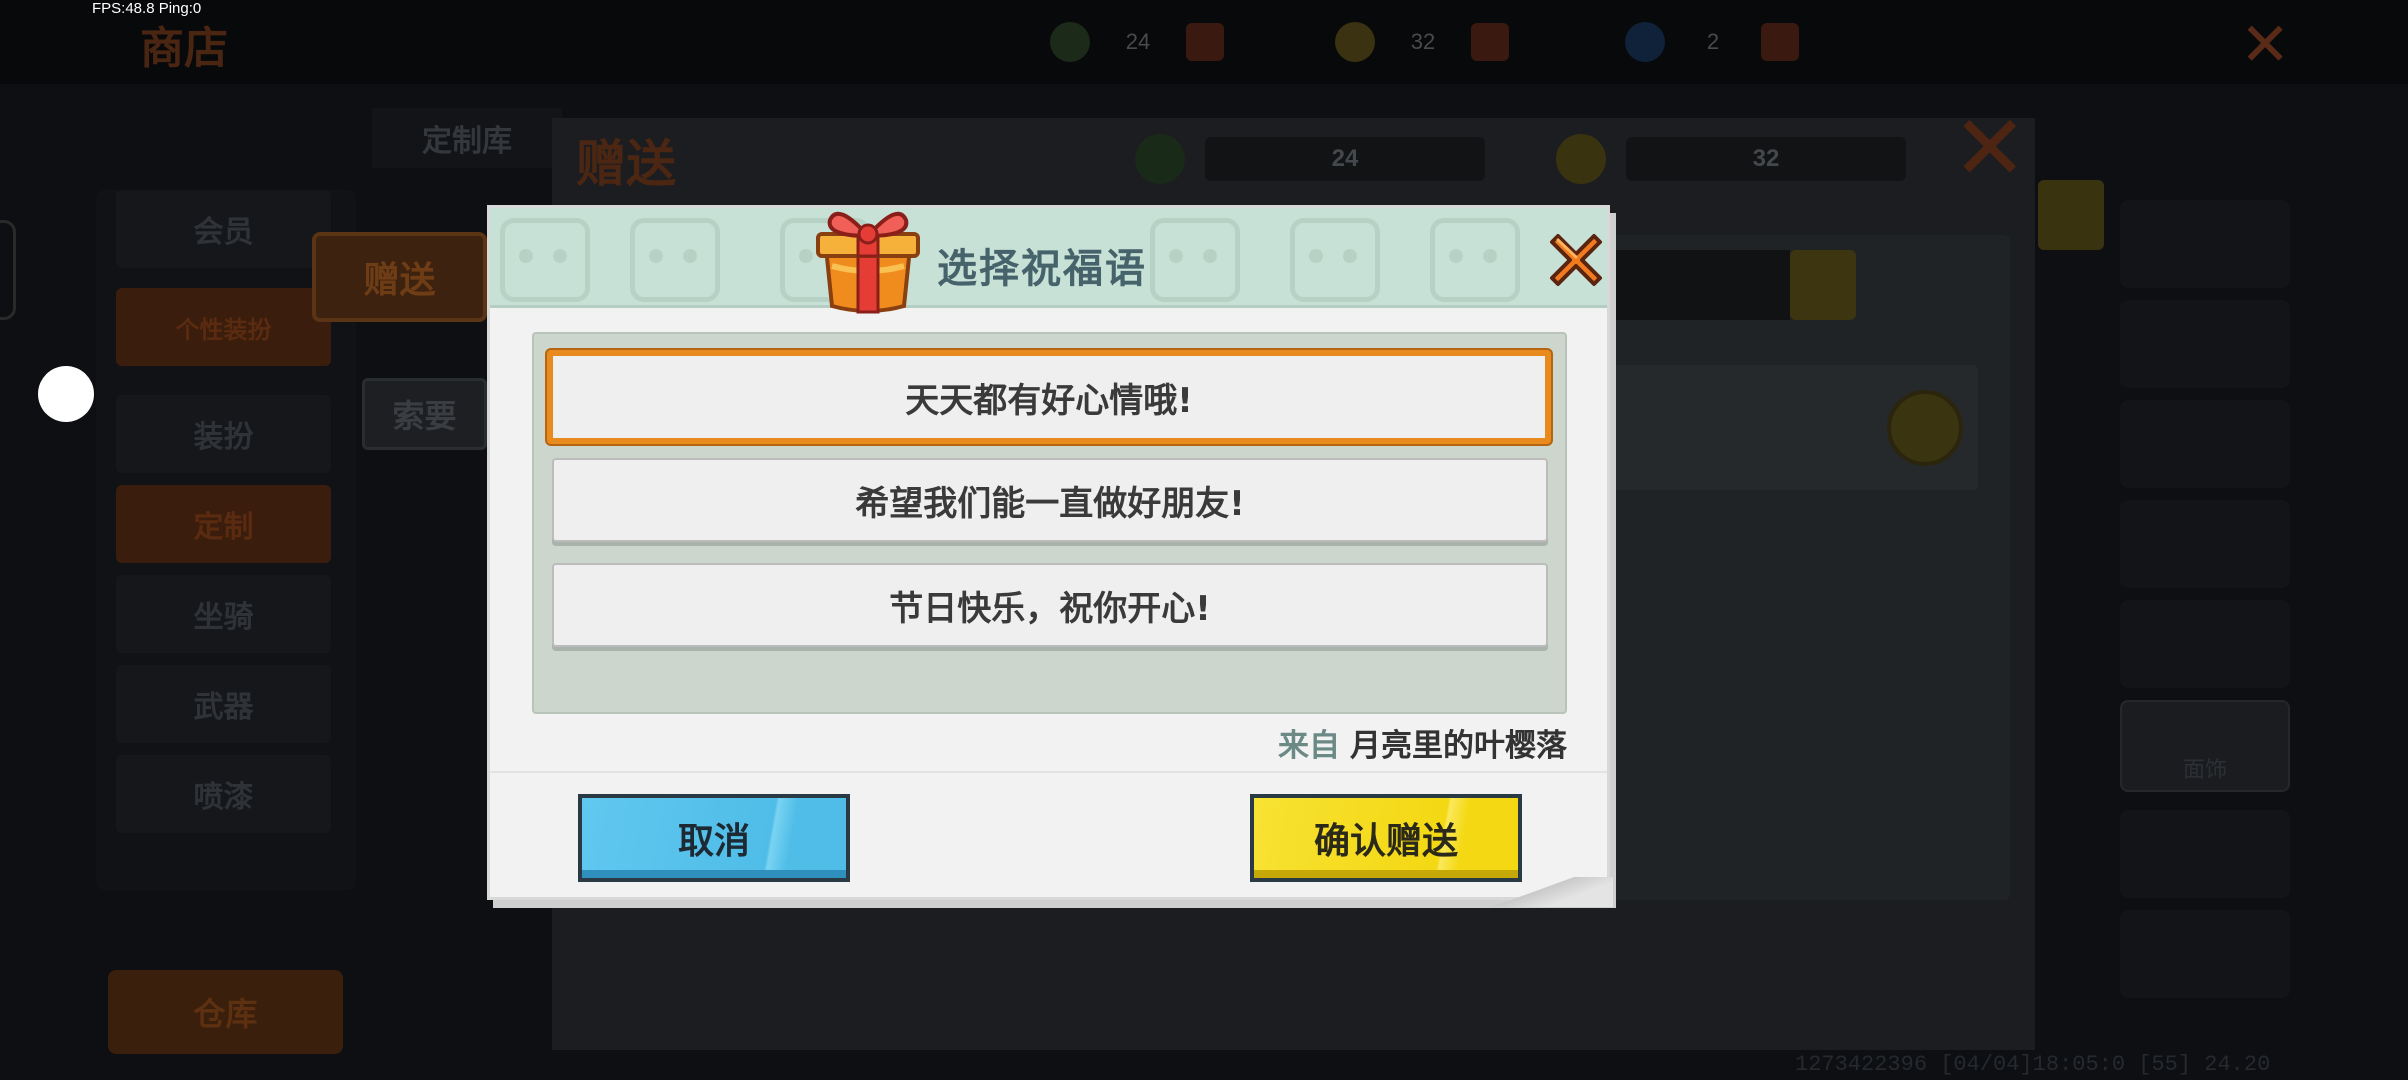 The image size is (2408, 1080). What do you see at coordinates (223, 327) in the screenshot?
I see `sidebar-item-personal: 个性装扮` at bounding box center [223, 327].